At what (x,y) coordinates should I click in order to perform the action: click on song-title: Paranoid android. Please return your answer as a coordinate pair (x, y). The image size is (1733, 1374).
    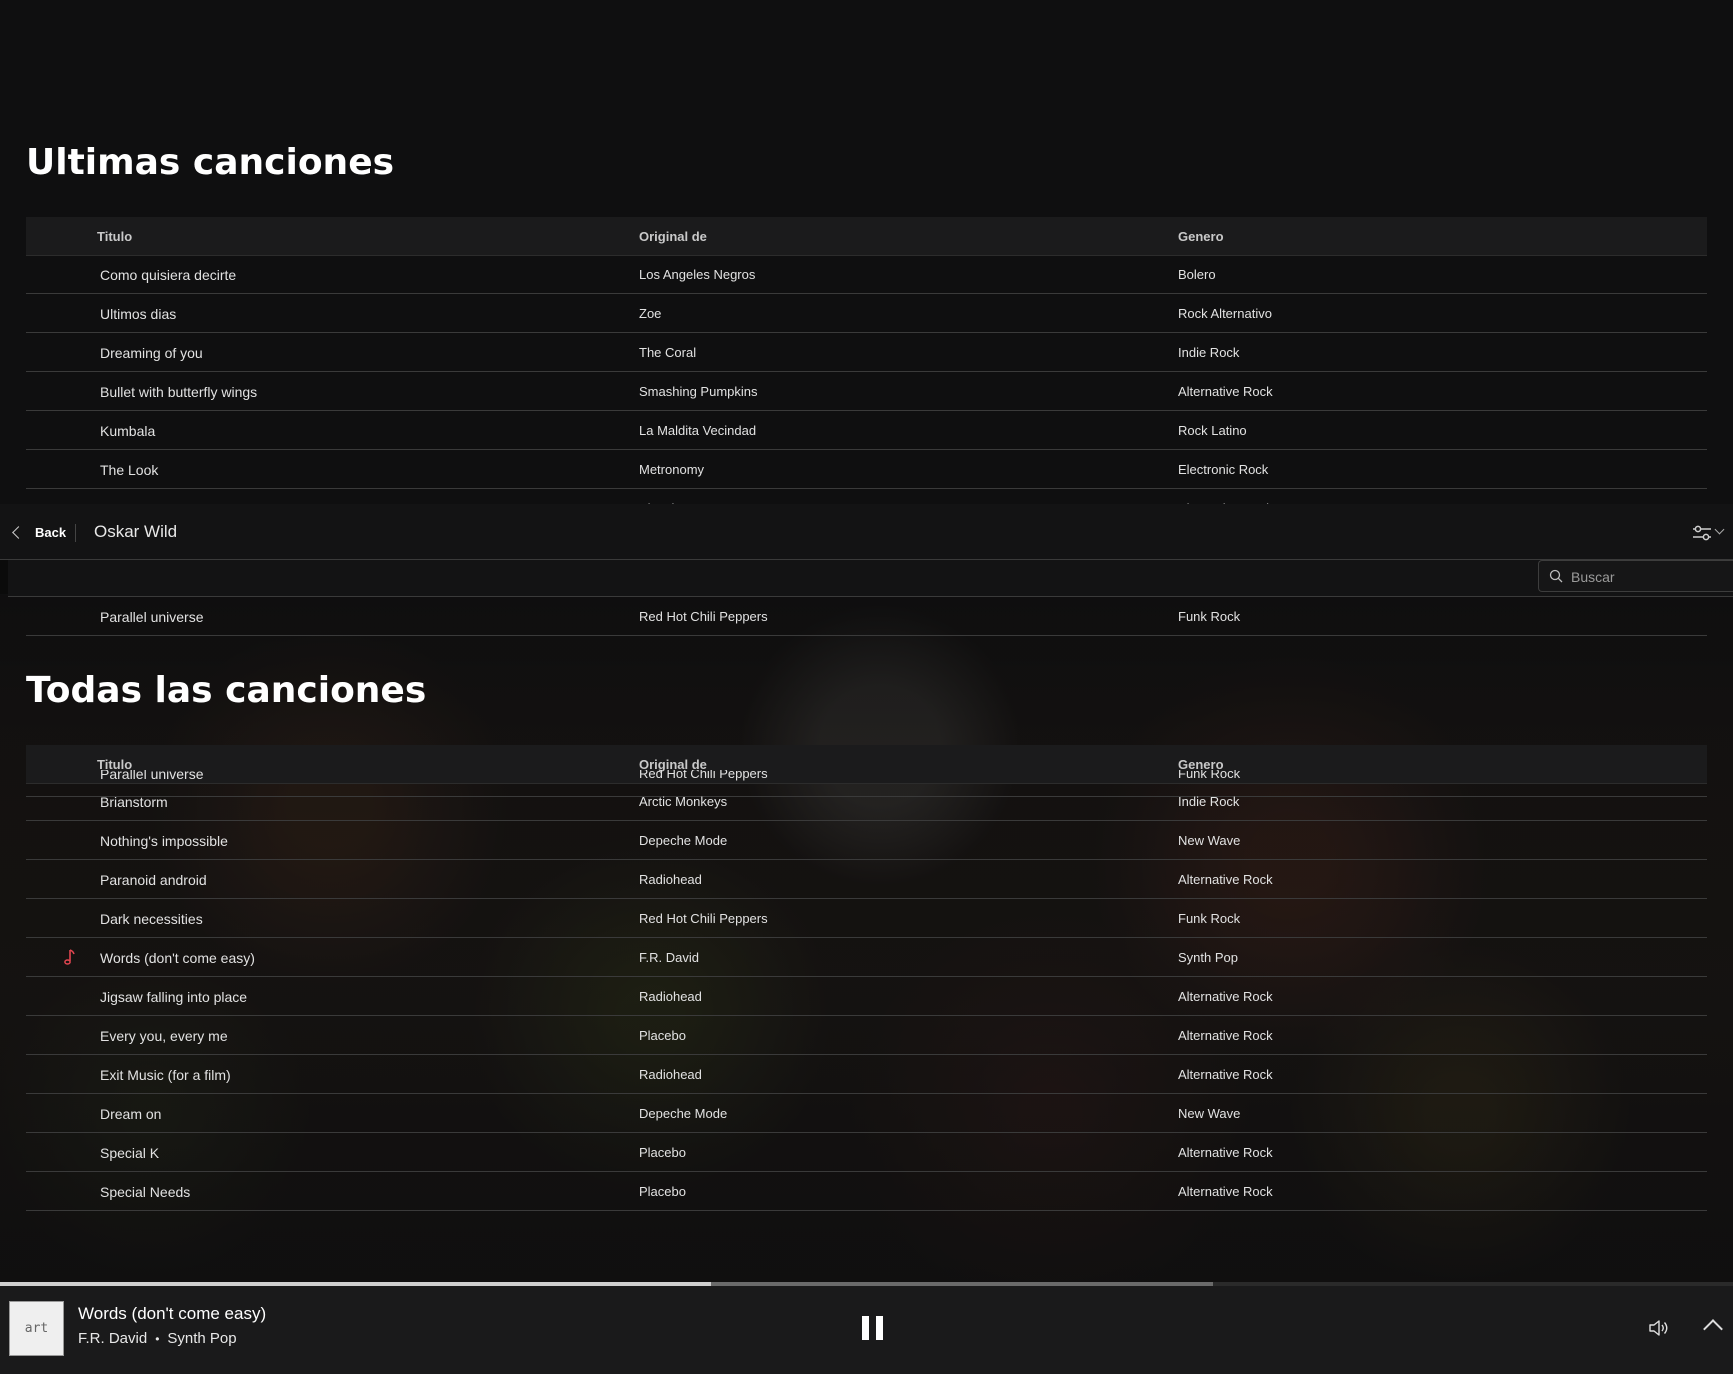
    Looking at the image, I should click on (153, 880).